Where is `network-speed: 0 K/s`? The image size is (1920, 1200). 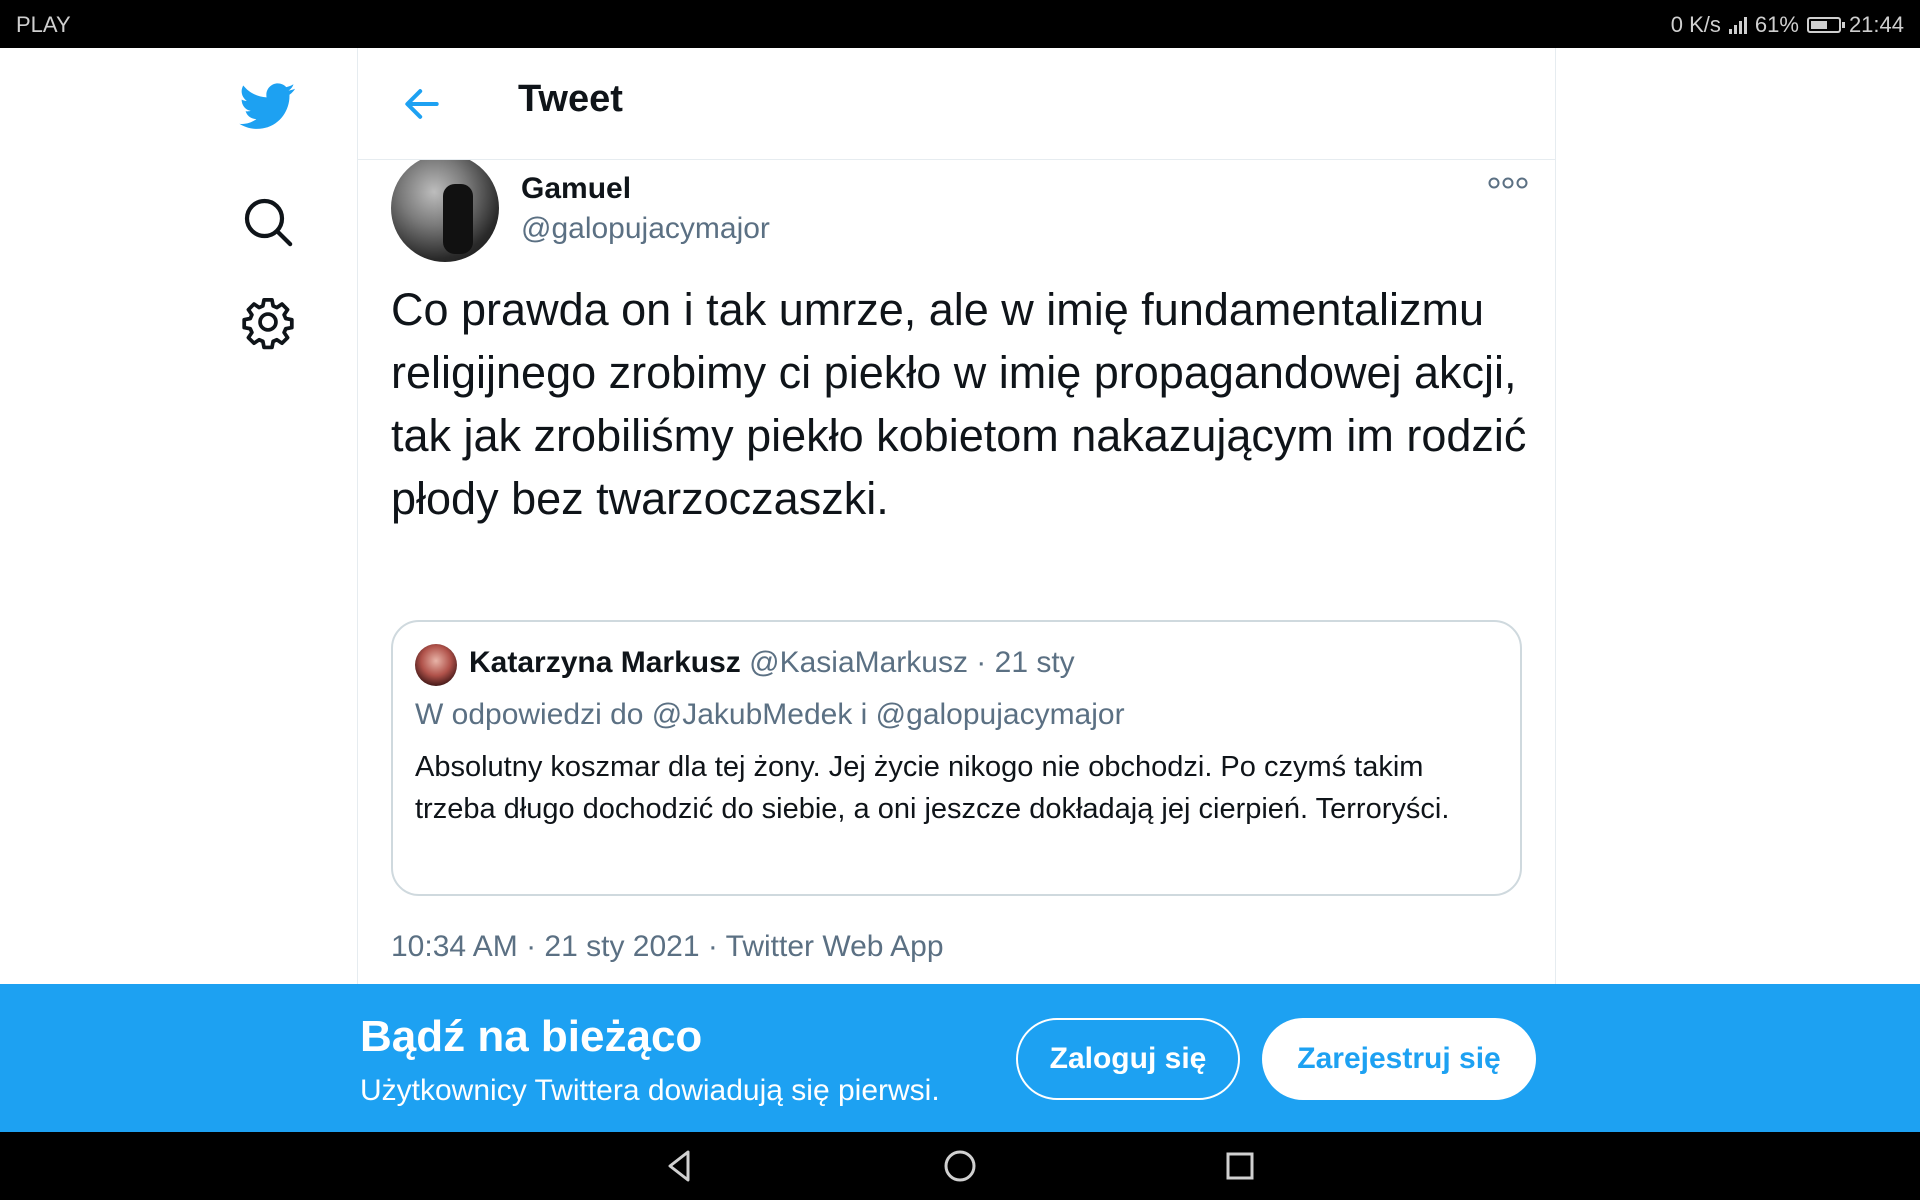
network-speed: 0 K/s is located at coordinates (1695, 24).